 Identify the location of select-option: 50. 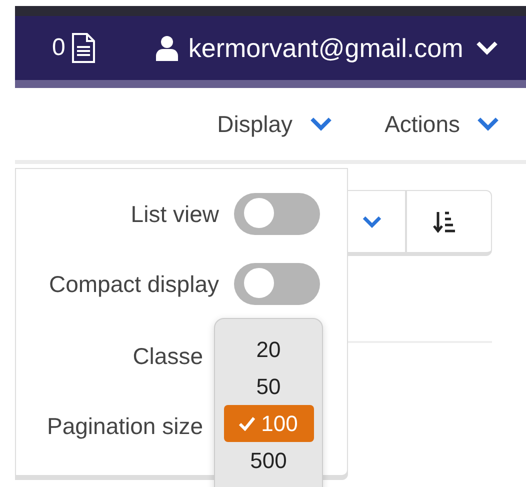
(269, 386).